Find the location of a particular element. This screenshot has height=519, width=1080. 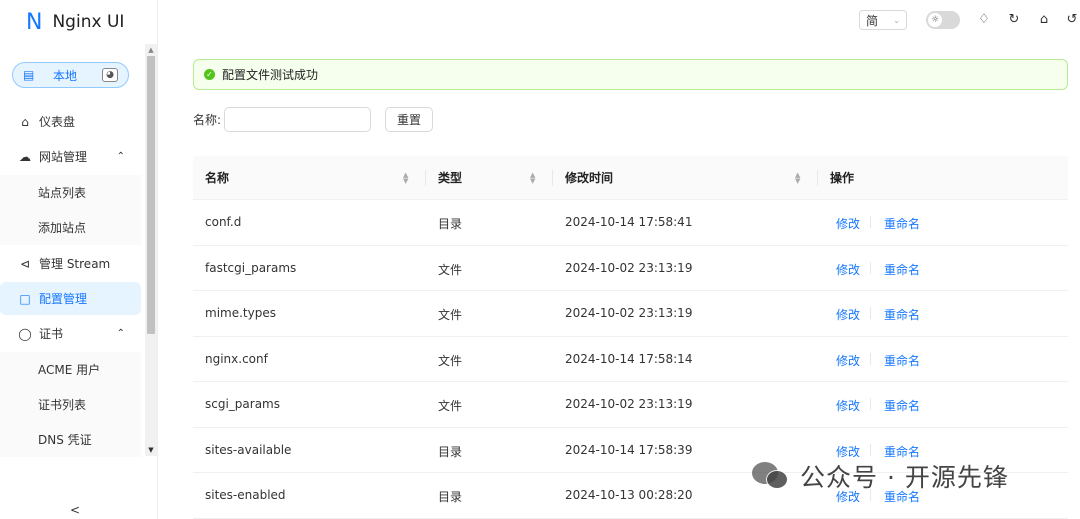

scroll-thumb is located at coordinates (151, 195).